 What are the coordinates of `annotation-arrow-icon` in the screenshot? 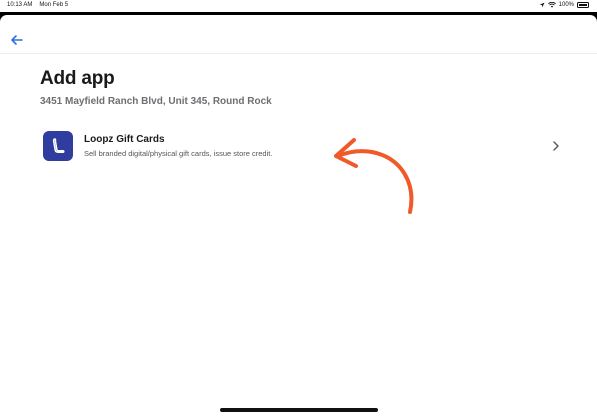 It's located at (374, 176).